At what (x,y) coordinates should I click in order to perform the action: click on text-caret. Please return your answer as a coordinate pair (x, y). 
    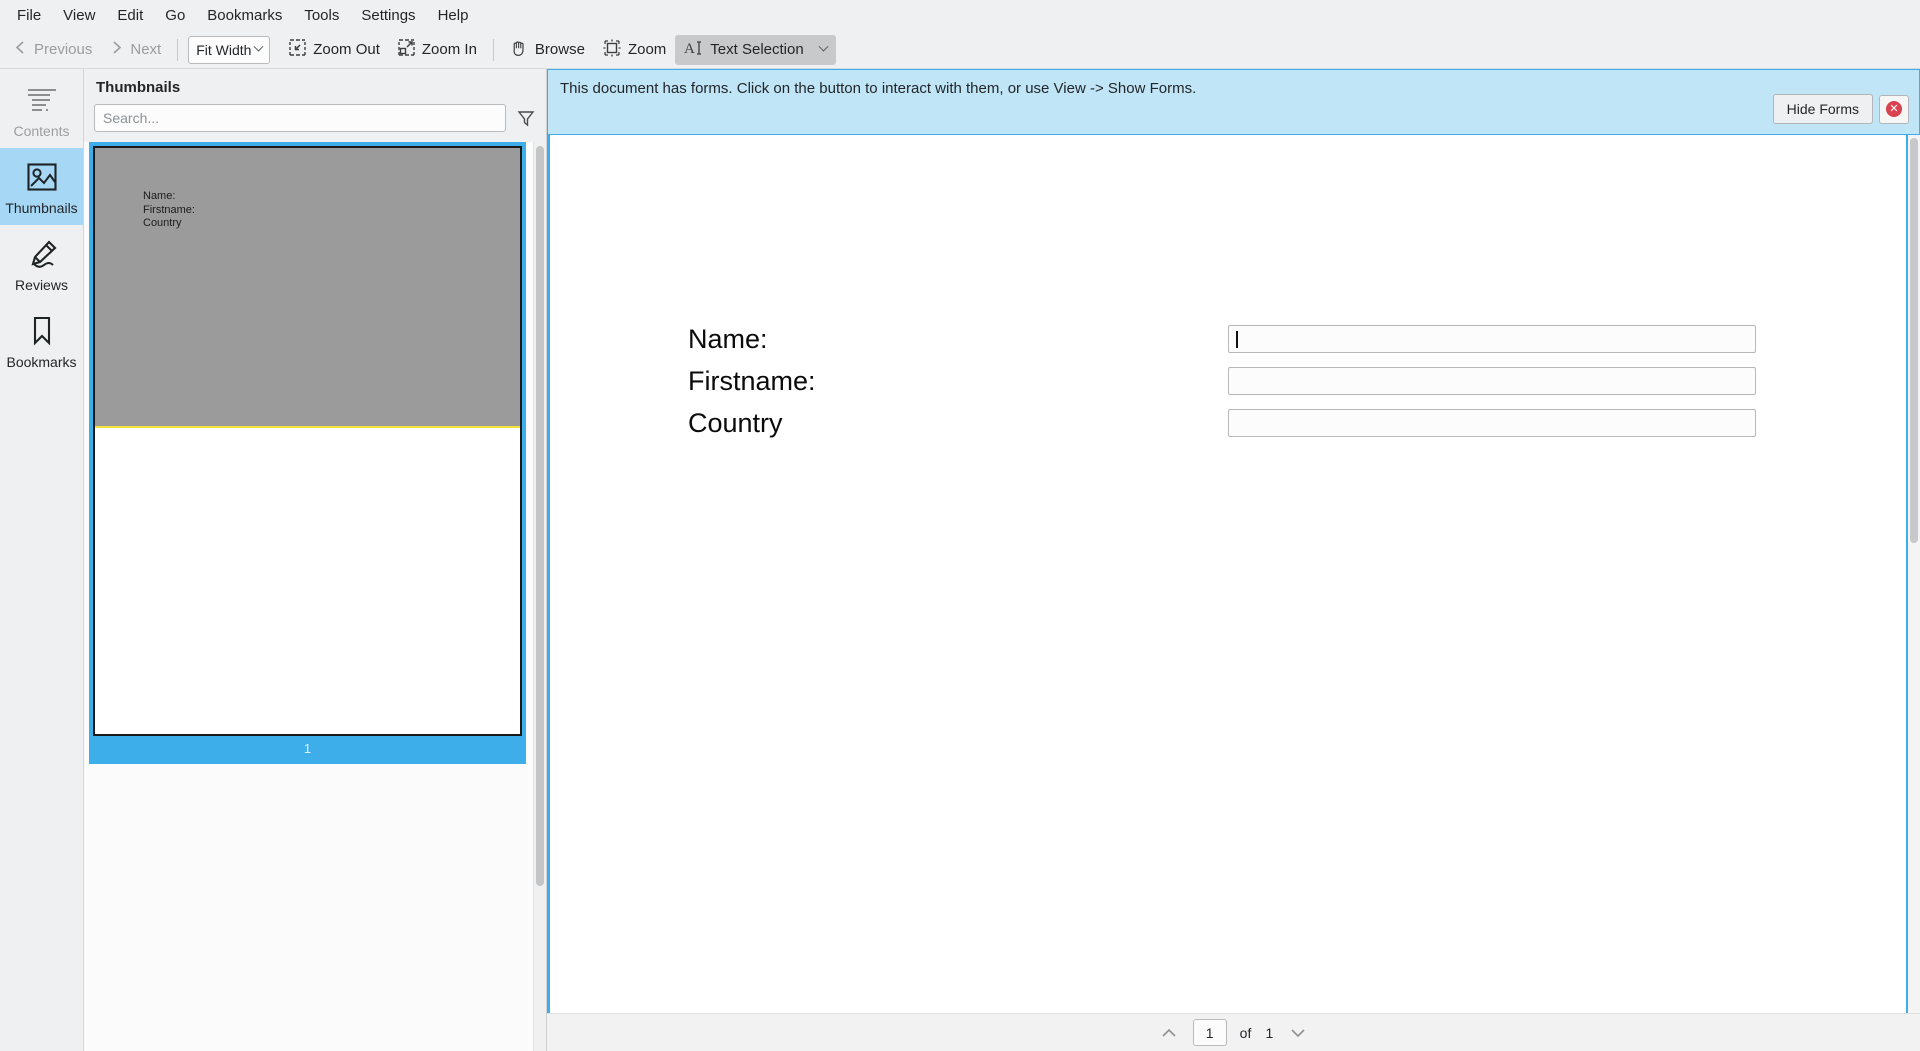
    Looking at the image, I should click on (1237, 339).